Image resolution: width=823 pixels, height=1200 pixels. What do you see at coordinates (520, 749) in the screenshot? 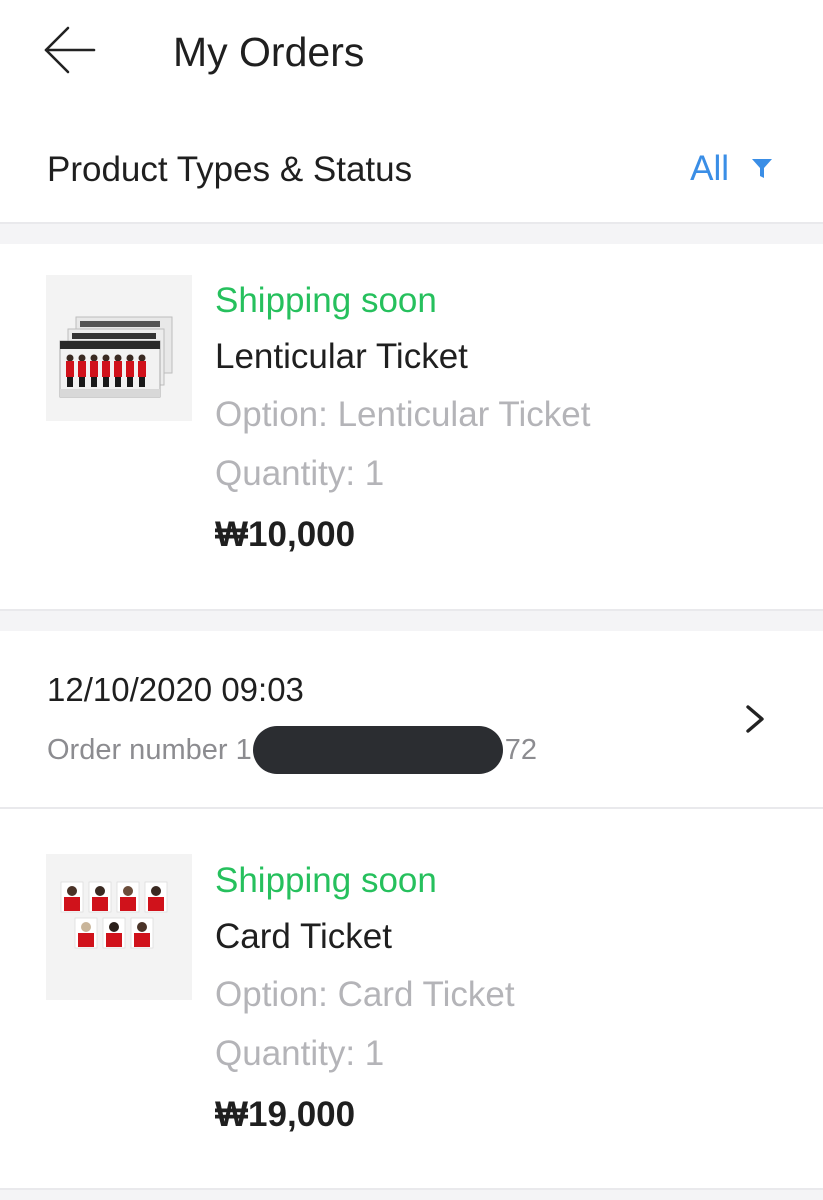
I see `order-number-suffix: 72` at bounding box center [520, 749].